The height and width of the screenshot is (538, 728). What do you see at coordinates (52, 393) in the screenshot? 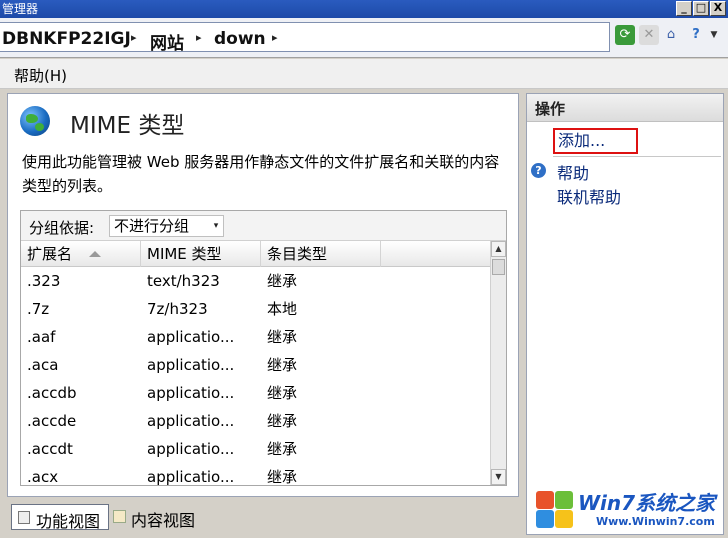
I see `cell-extension: .accdb` at bounding box center [52, 393].